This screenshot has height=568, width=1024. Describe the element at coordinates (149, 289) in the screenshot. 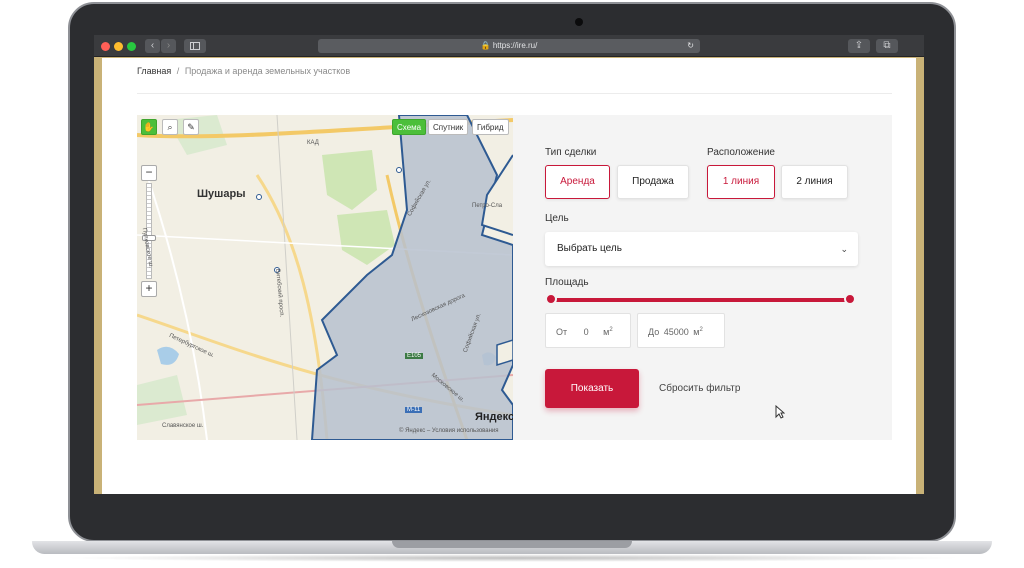

I see `zoom-in-button: +` at that location.